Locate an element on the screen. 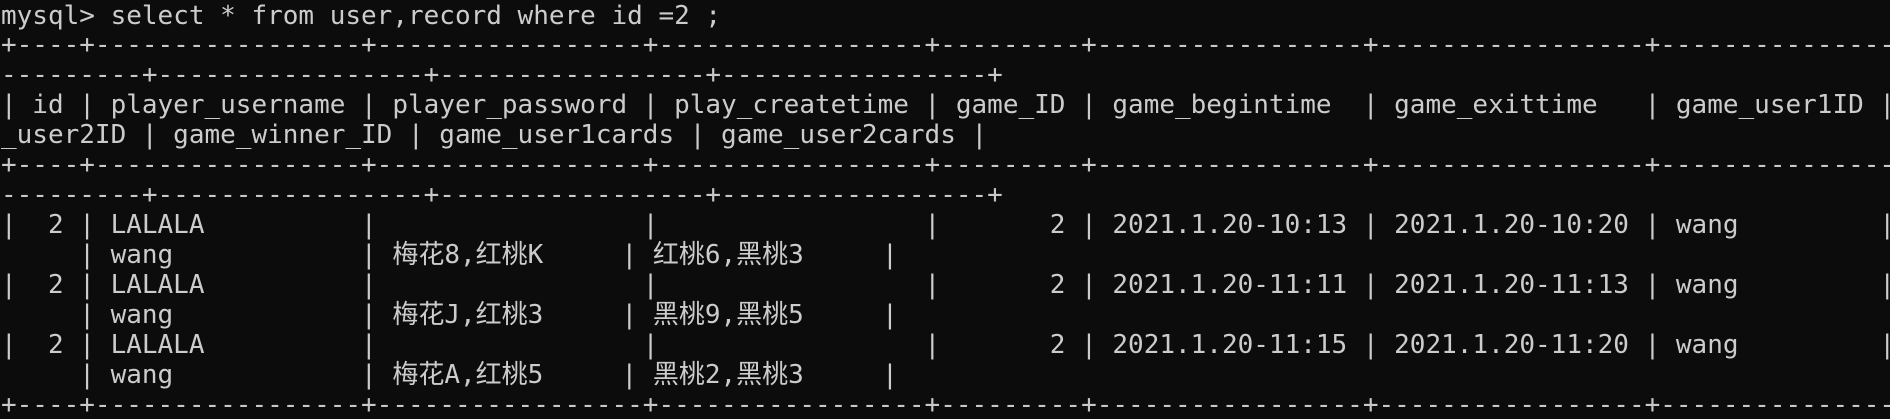 The image size is (1890, 419). mysql-prompt: mysql> is located at coordinates (48, 15).